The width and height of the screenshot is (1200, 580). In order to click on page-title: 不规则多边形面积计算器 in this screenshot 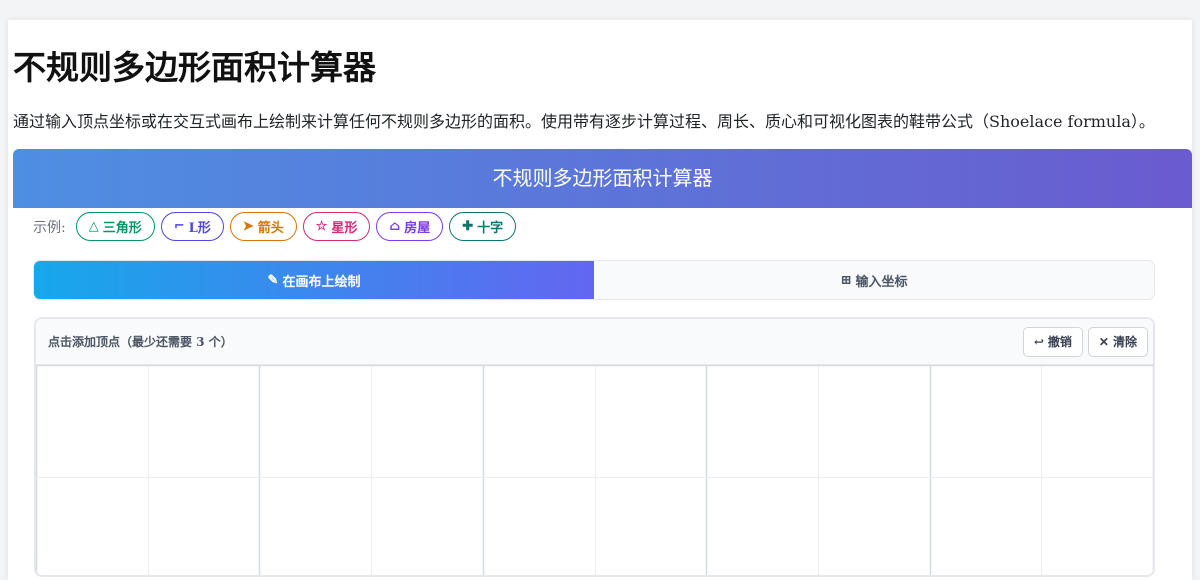, I will do `click(194, 67)`.